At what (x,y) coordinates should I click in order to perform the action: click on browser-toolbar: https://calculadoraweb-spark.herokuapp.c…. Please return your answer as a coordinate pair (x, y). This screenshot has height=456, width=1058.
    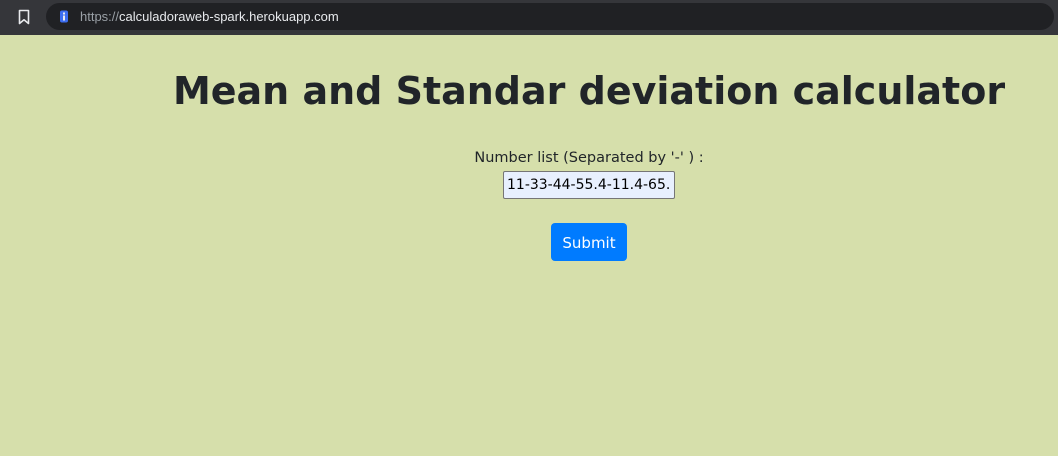
    Looking at the image, I should click on (529, 17).